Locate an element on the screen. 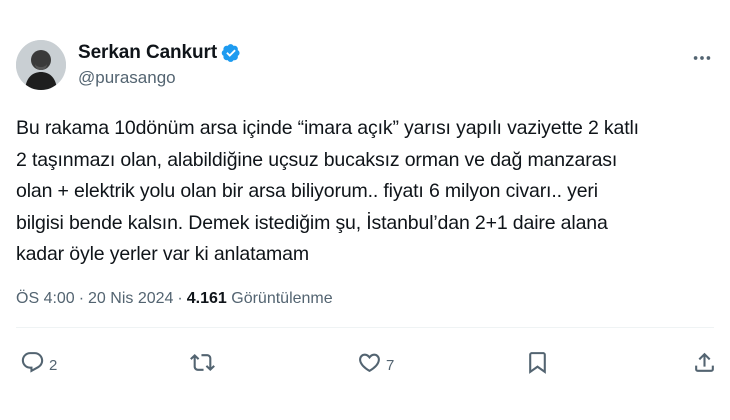  display-name: Serkan Cankurt is located at coordinates (147, 53).